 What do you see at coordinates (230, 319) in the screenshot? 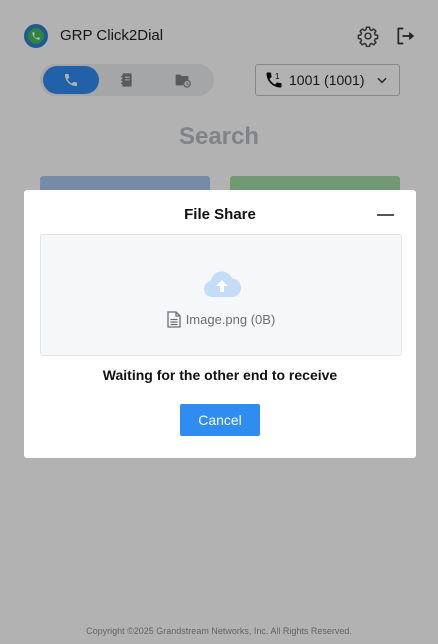
I see `file-name: Image.png (0B)` at bounding box center [230, 319].